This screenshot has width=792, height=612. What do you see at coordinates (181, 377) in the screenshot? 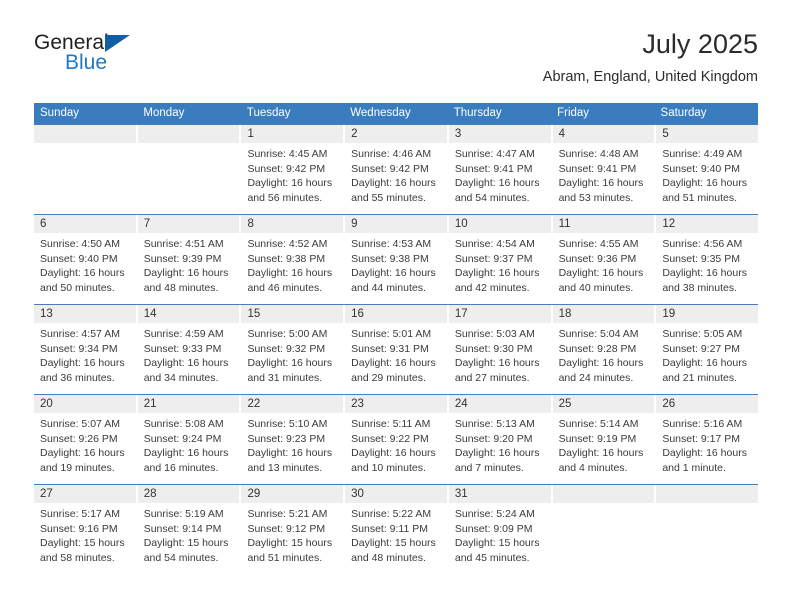
I see `daylight-line-cont: and 34 minutes.` at bounding box center [181, 377].